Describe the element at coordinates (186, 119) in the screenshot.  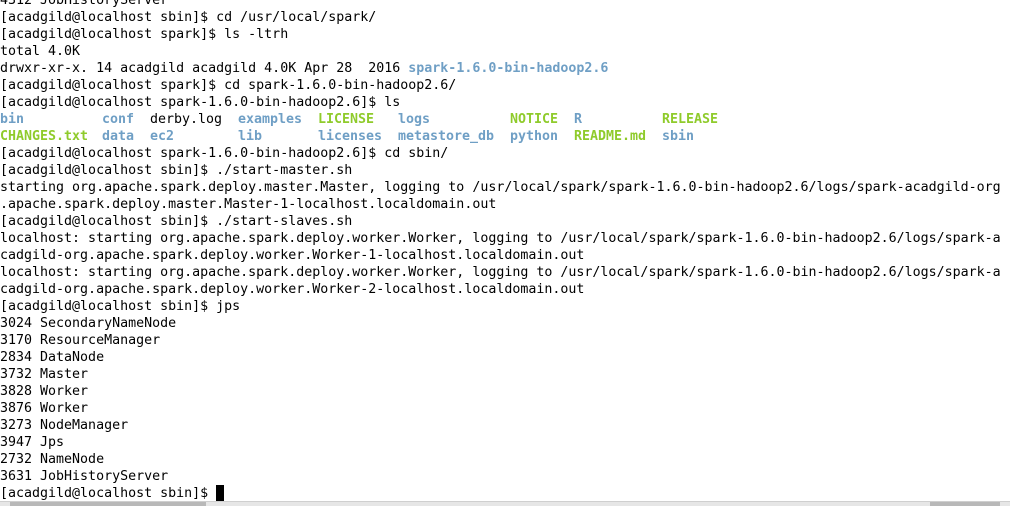
I see `file-entry: derby.log` at that location.